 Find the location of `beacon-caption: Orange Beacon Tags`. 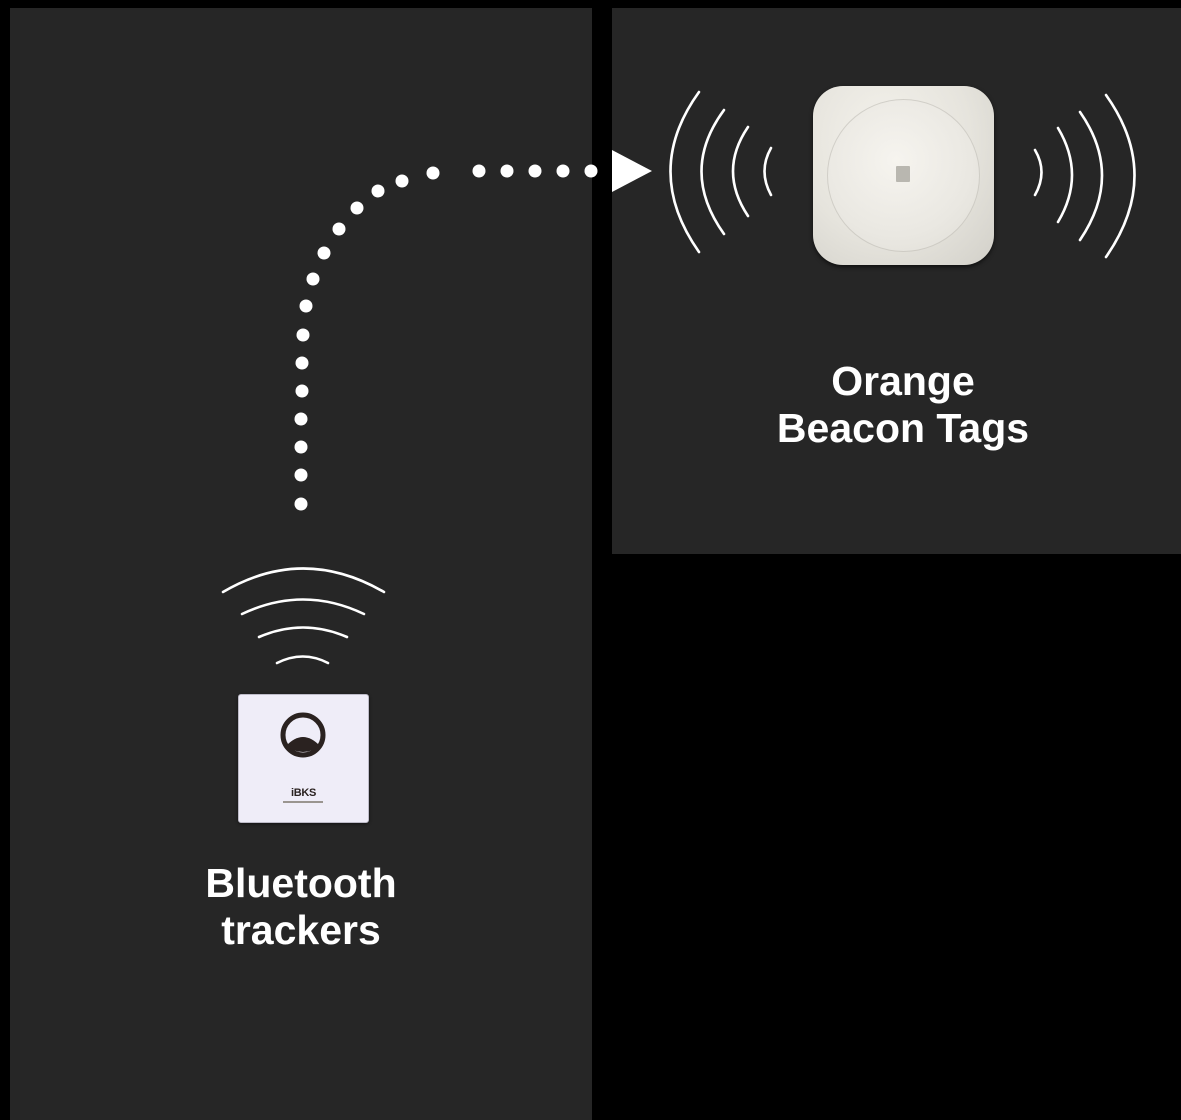

beacon-caption: Orange Beacon Tags is located at coordinates (903, 404).